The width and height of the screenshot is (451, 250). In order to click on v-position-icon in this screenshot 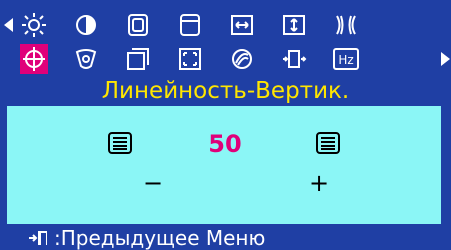, I will do `click(190, 25)`.